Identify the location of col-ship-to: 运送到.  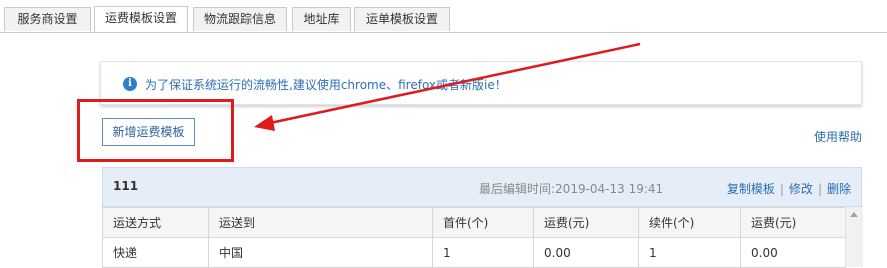
(320, 222).